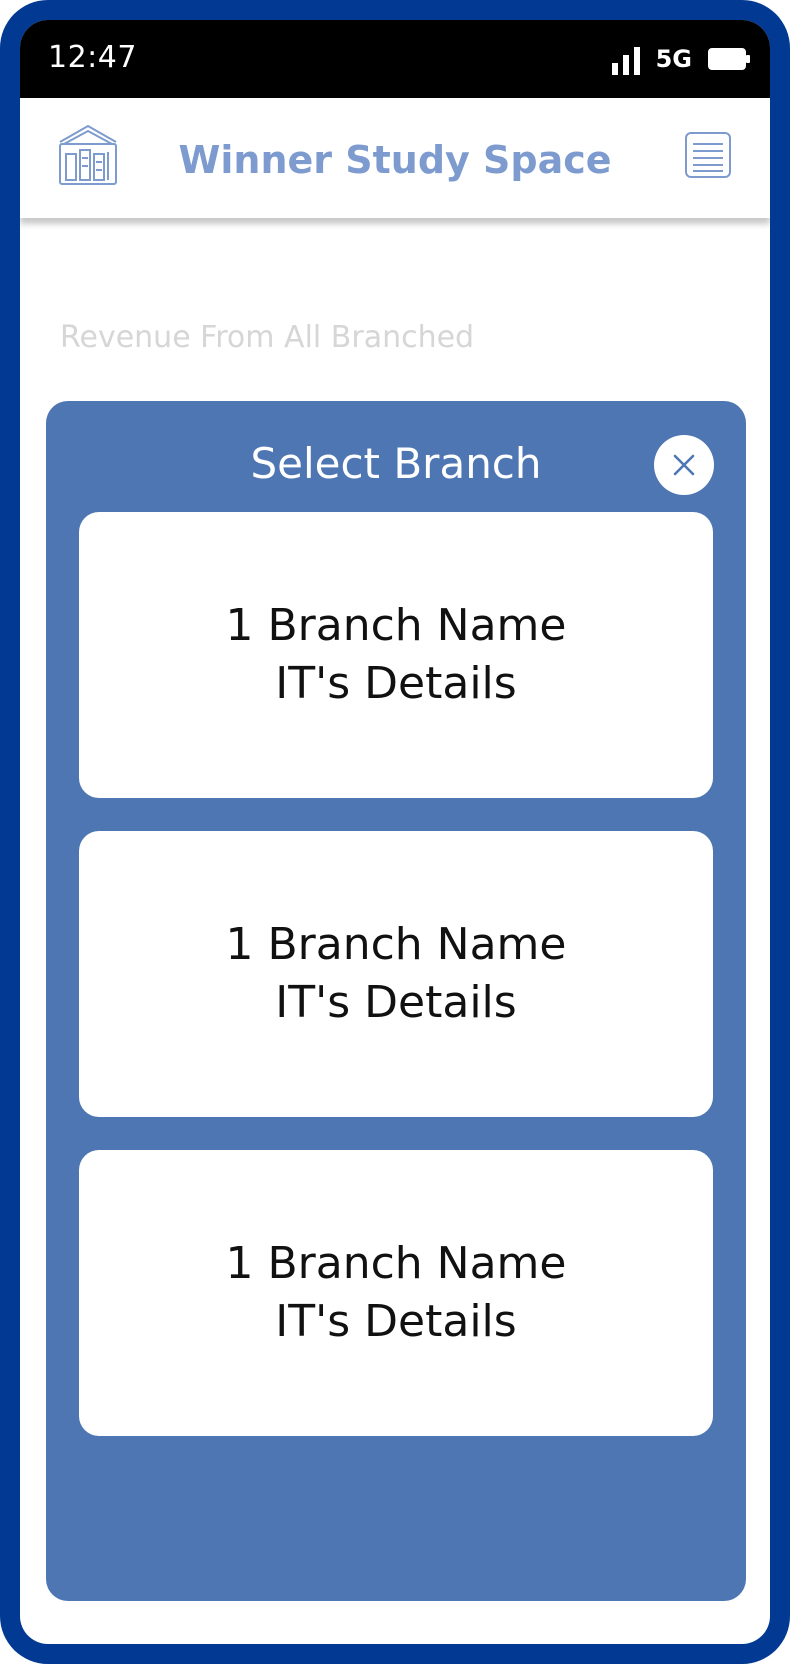 The width and height of the screenshot is (790, 1664). What do you see at coordinates (267, 337) in the screenshot?
I see `revenue-label: Revenue From All Branched` at bounding box center [267, 337].